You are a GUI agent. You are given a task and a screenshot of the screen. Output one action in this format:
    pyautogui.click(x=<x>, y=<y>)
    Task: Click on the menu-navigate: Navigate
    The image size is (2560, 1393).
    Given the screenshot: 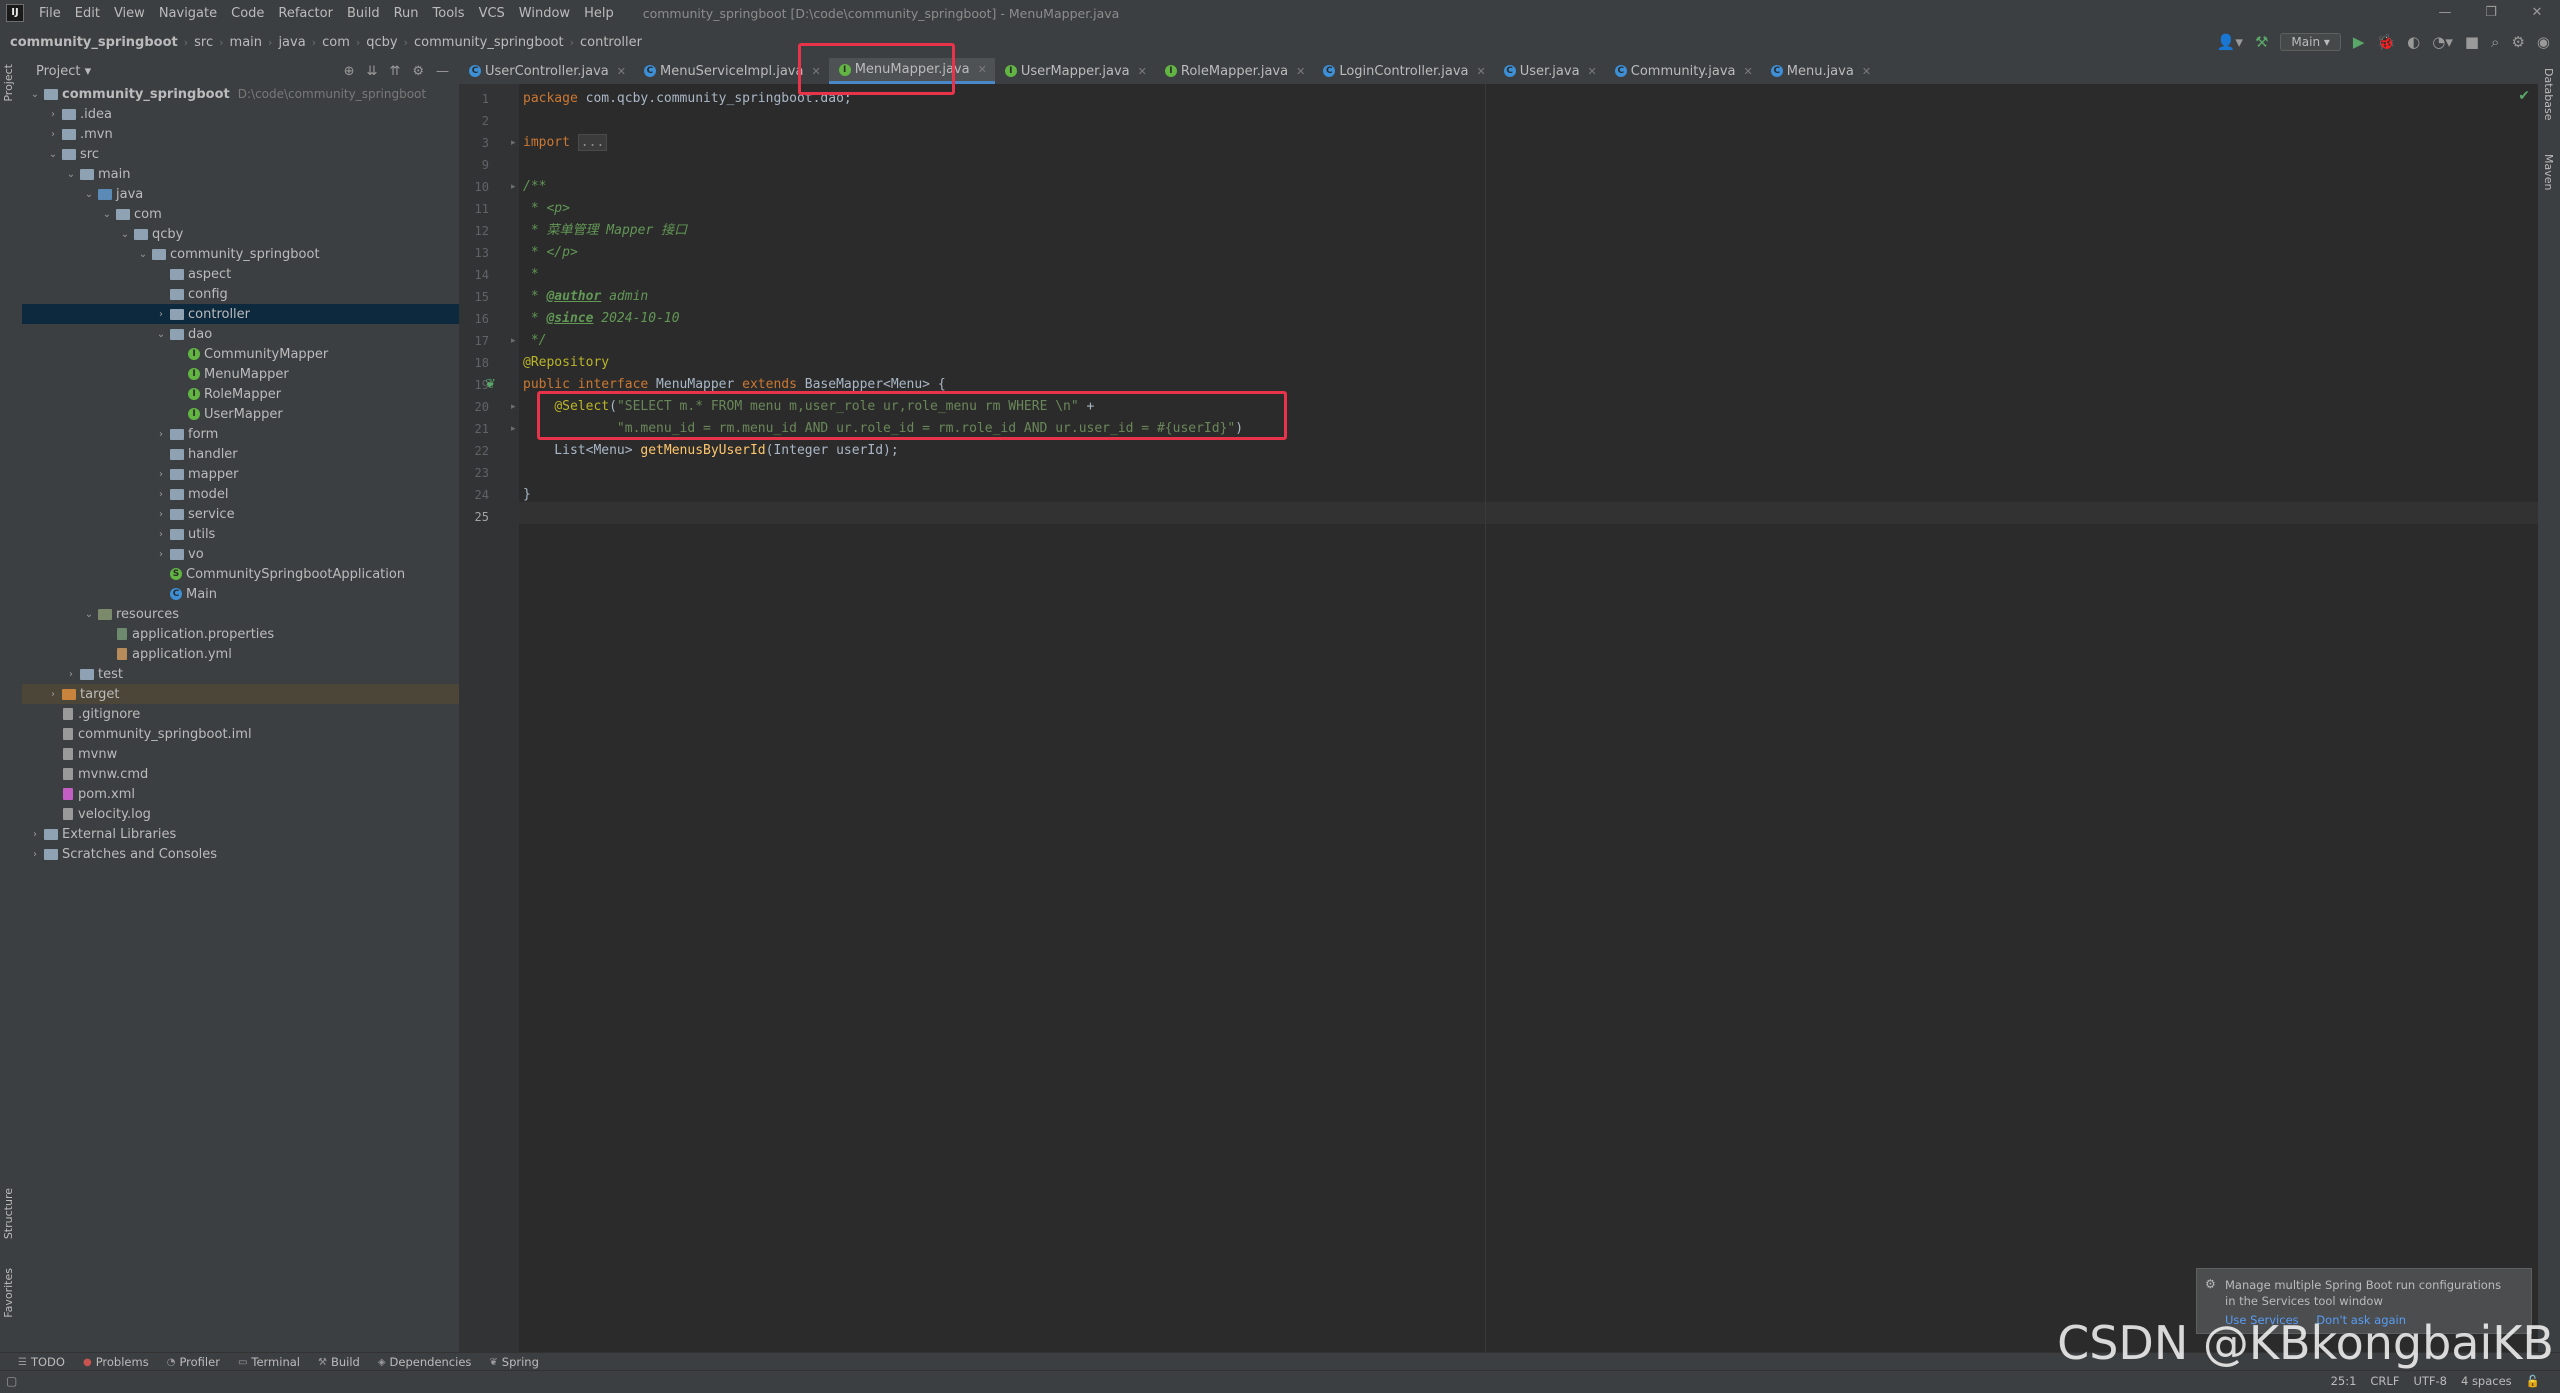 What is the action you would take?
    pyautogui.click(x=188, y=13)
    